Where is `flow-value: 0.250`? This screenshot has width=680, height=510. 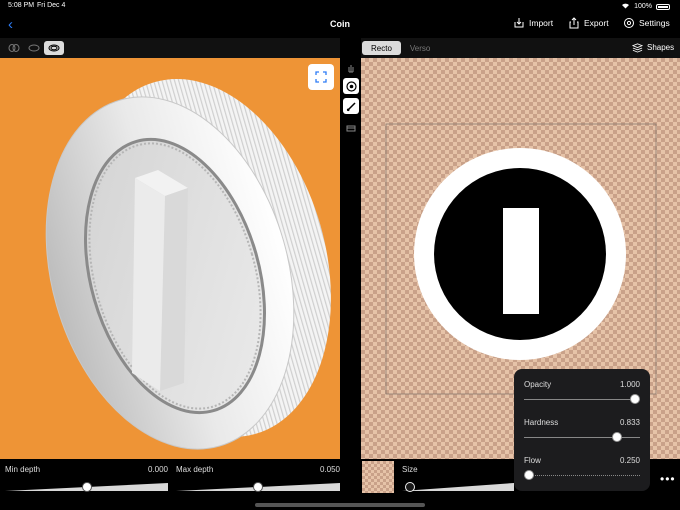 flow-value: 0.250 is located at coordinates (629, 460).